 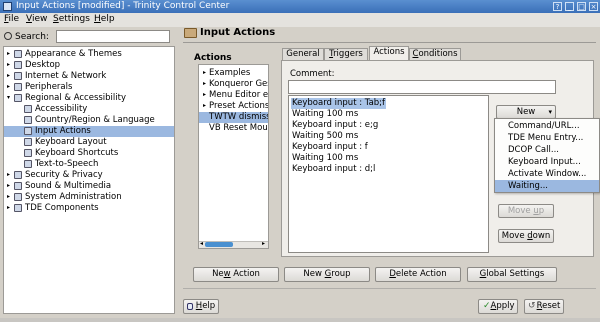 I want to click on tree-item: ▸ Security & Privacy, so click(x=89, y=175).